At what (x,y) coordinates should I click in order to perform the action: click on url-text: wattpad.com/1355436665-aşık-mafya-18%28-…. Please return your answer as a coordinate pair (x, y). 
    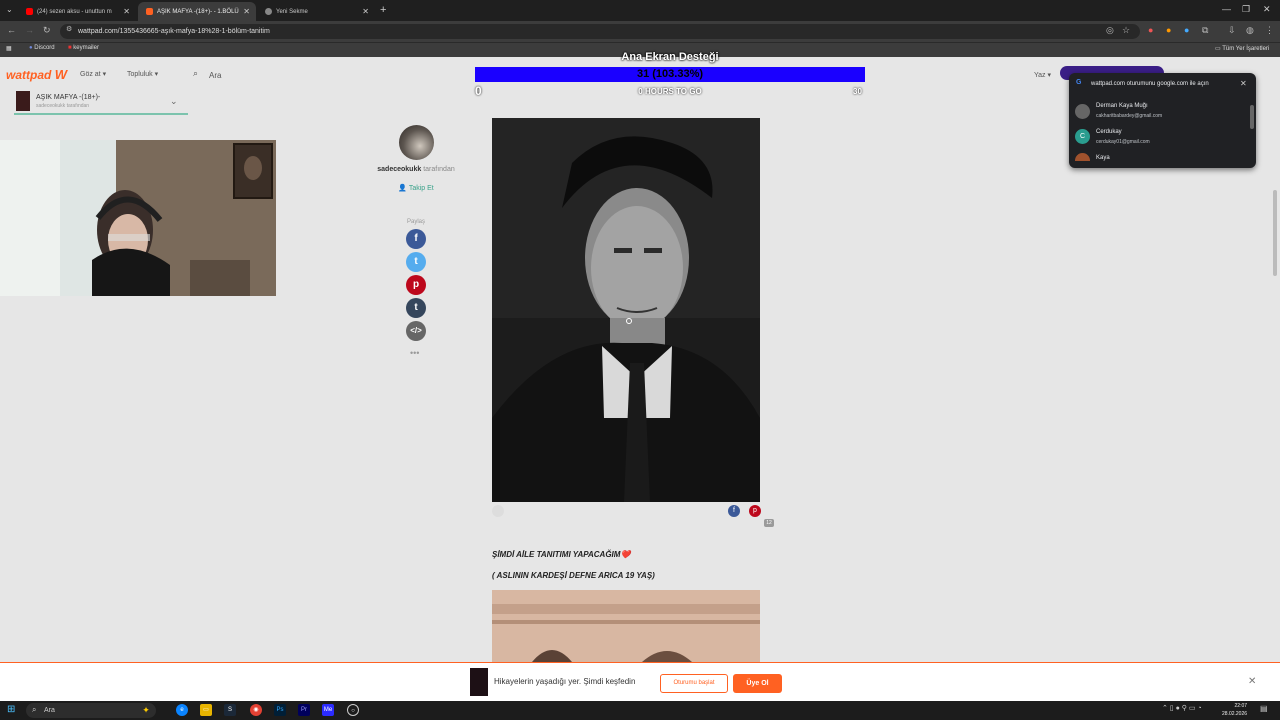
    Looking at the image, I should click on (174, 31).